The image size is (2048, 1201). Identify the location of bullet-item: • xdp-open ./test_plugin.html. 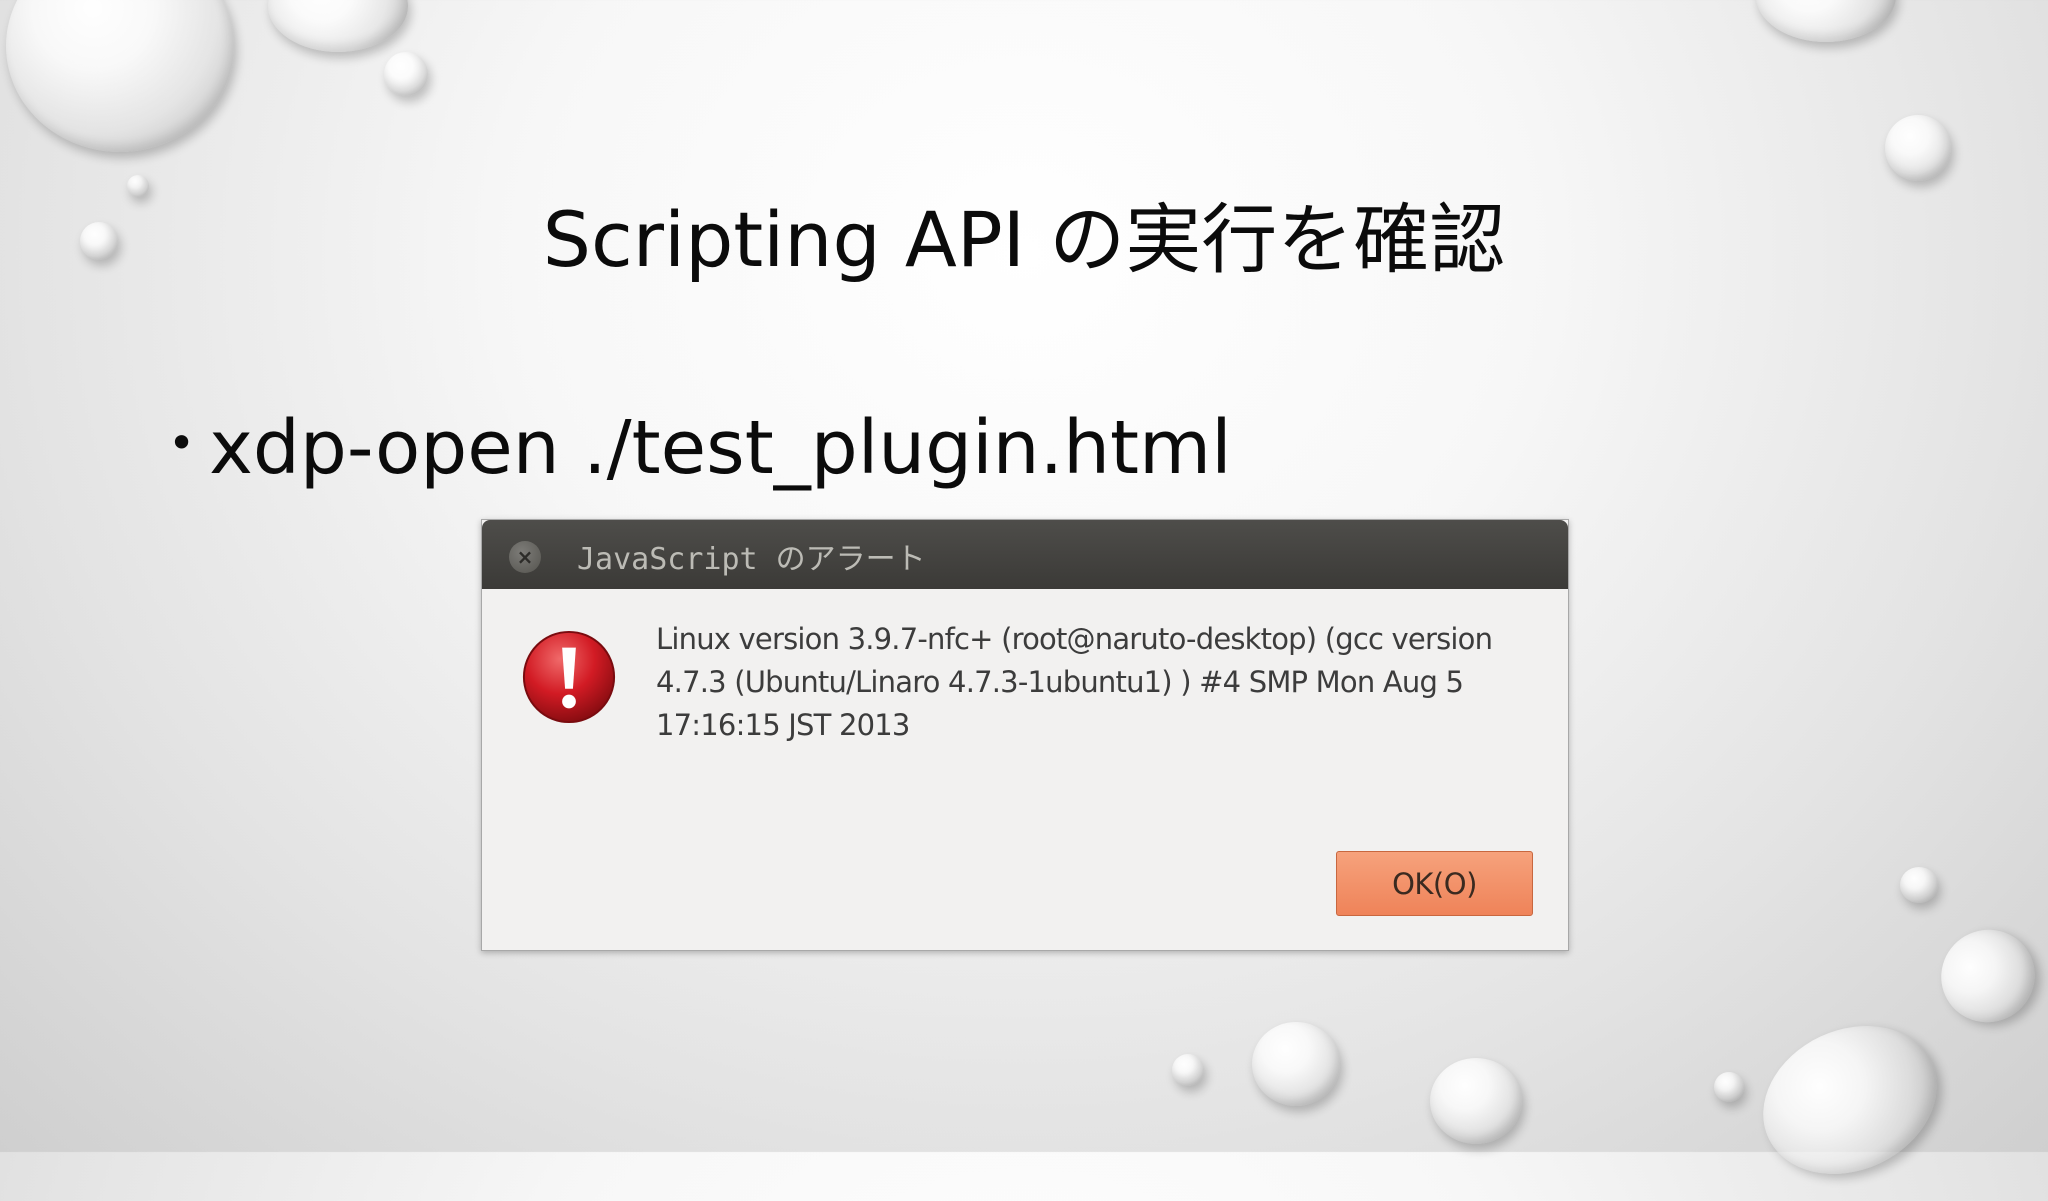
(700, 448).